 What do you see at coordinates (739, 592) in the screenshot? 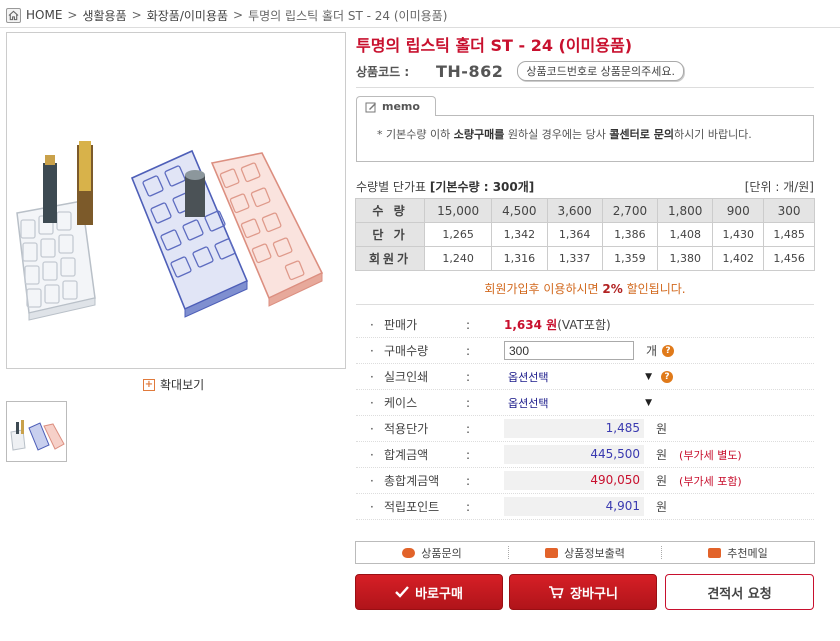
I see `quote-request-button: 견적서 요청` at bounding box center [739, 592].